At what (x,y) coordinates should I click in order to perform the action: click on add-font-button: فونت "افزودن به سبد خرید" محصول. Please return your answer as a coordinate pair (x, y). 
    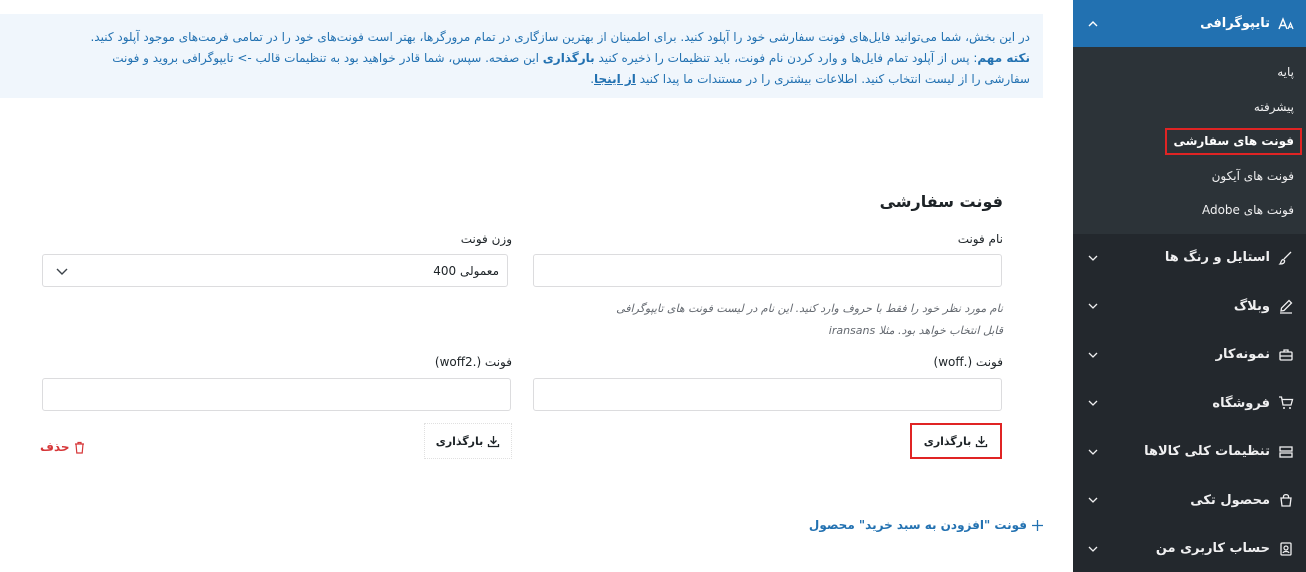
    Looking at the image, I should click on (926, 525).